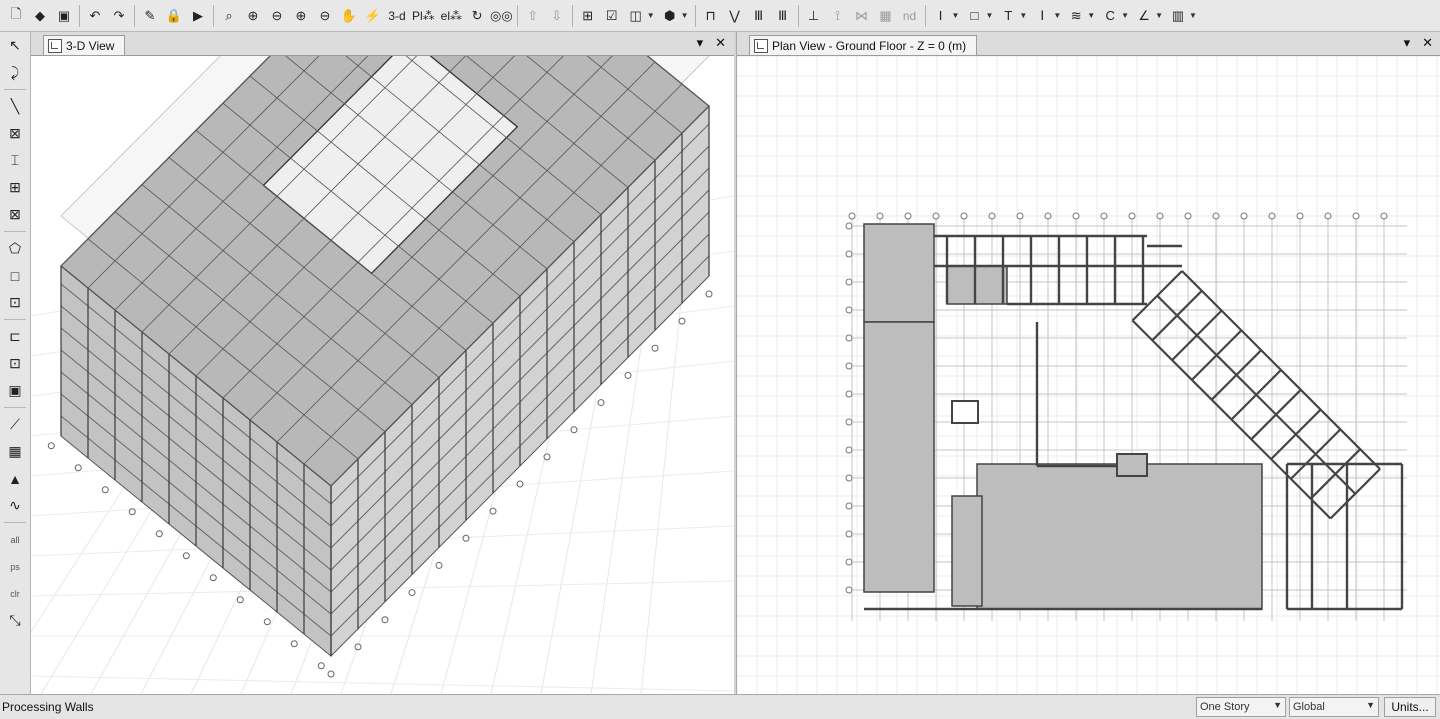  I want to click on reshape-icon: ⤸, so click(15, 72).